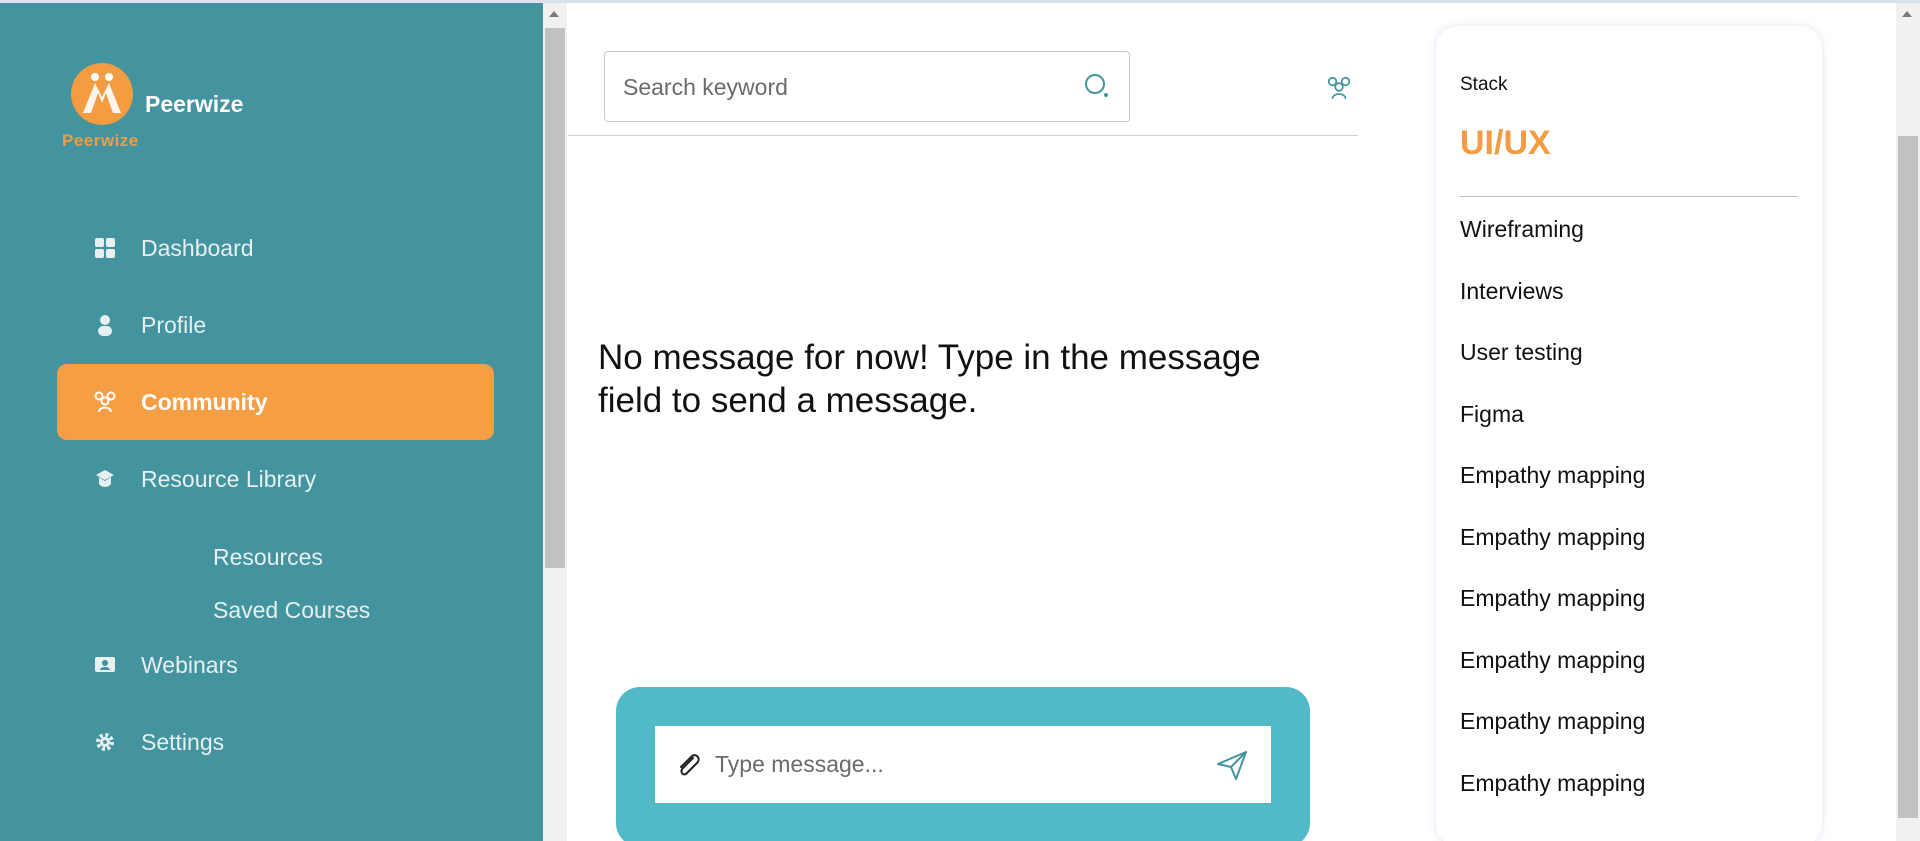 The image size is (1920, 841). What do you see at coordinates (1492, 414) in the screenshot?
I see `topic-item: Figma` at bounding box center [1492, 414].